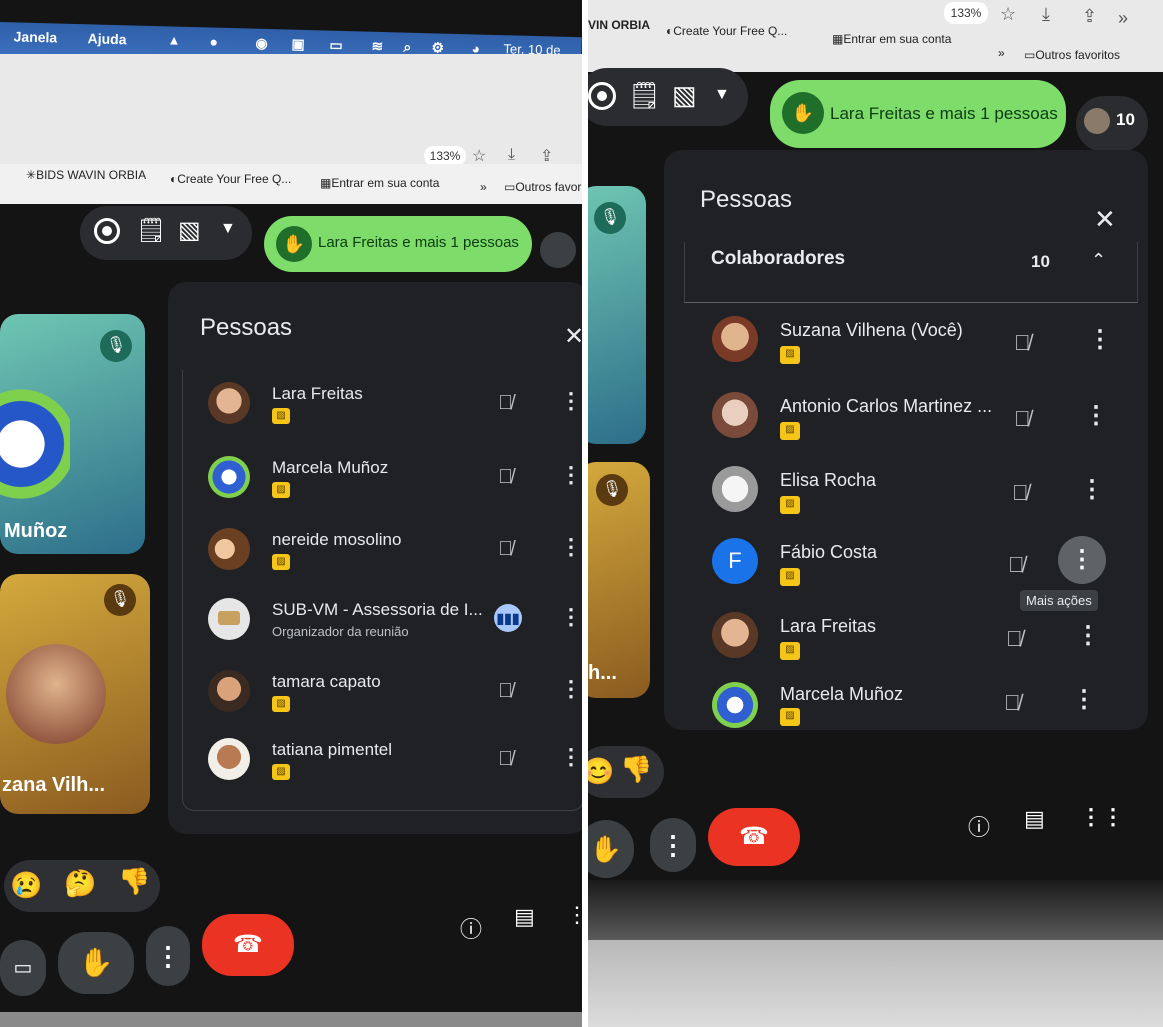  Describe the element at coordinates (1102, 817) in the screenshot. I see `activities-icon: ⋮⋮` at that location.